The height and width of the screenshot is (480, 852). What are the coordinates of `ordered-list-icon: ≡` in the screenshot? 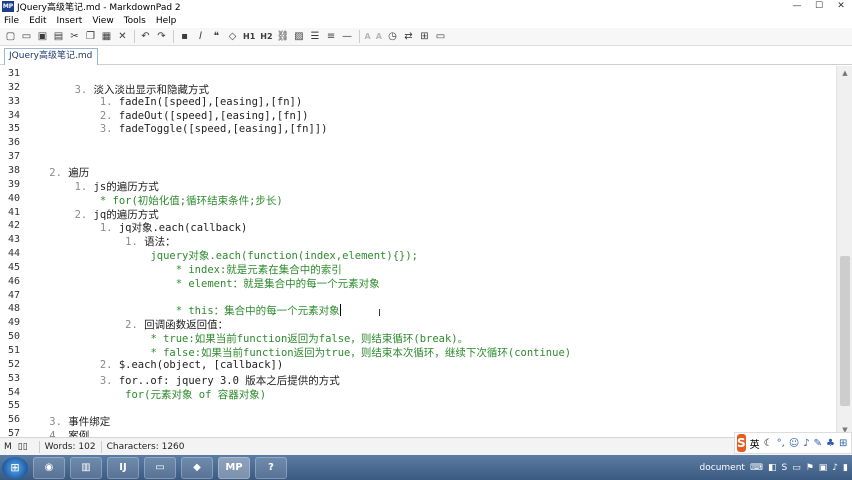 It's located at (331, 36).